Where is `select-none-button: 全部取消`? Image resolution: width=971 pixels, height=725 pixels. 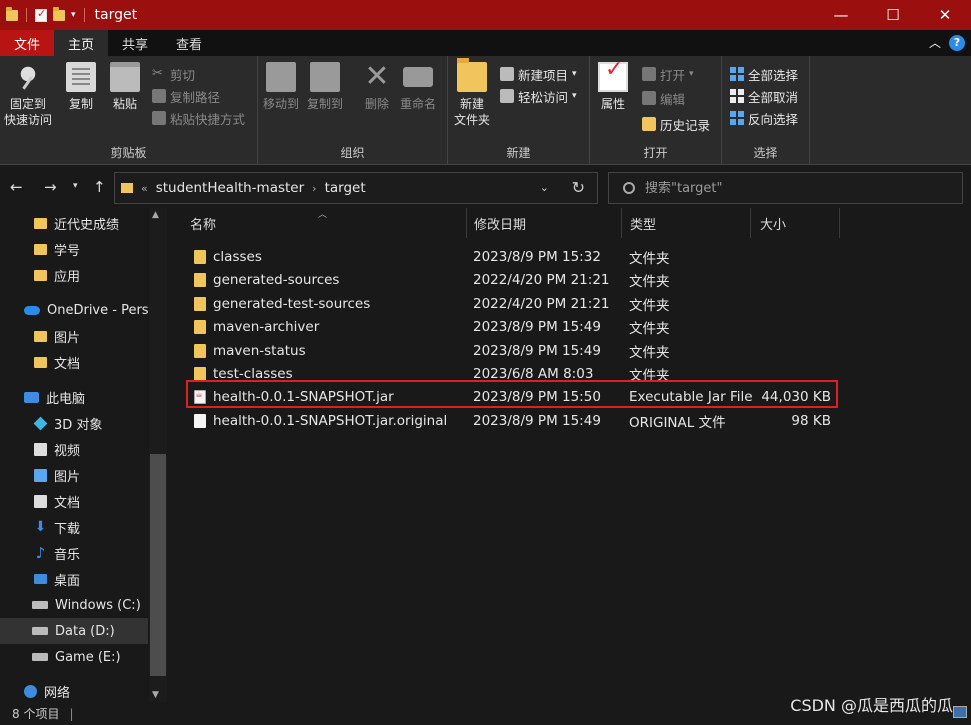
select-none-button: 全部取消 is located at coordinates (764, 96).